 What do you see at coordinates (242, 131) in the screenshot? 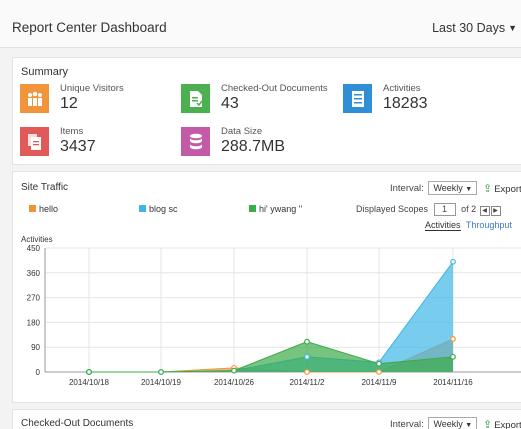
I see `stat-label: Data Size` at bounding box center [242, 131].